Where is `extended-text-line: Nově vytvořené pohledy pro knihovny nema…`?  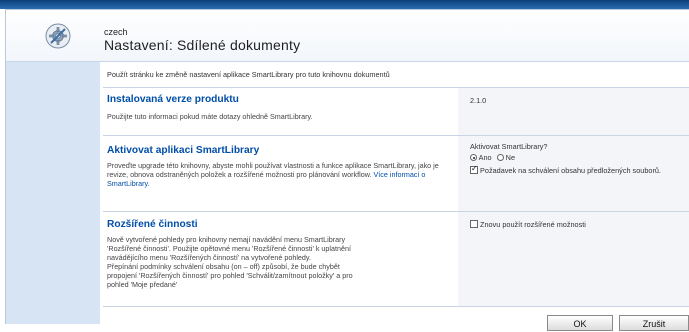 extended-text-line: Nově vytvořené pohledy pro knihovny nema… is located at coordinates (226, 239).